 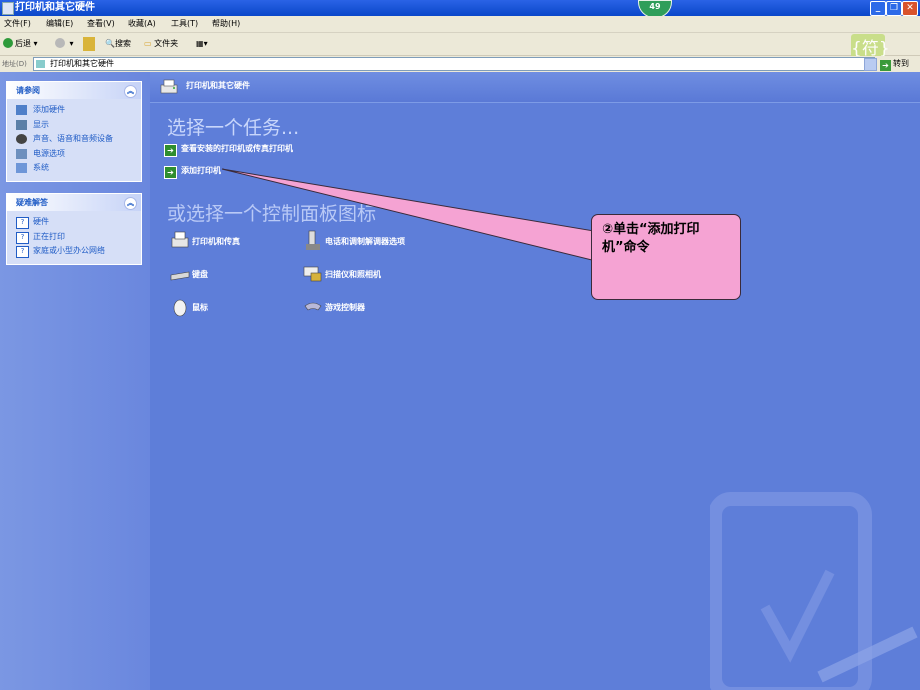 What do you see at coordinates (8, 8) in the screenshot?
I see `window-icon` at bounding box center [8, 8].